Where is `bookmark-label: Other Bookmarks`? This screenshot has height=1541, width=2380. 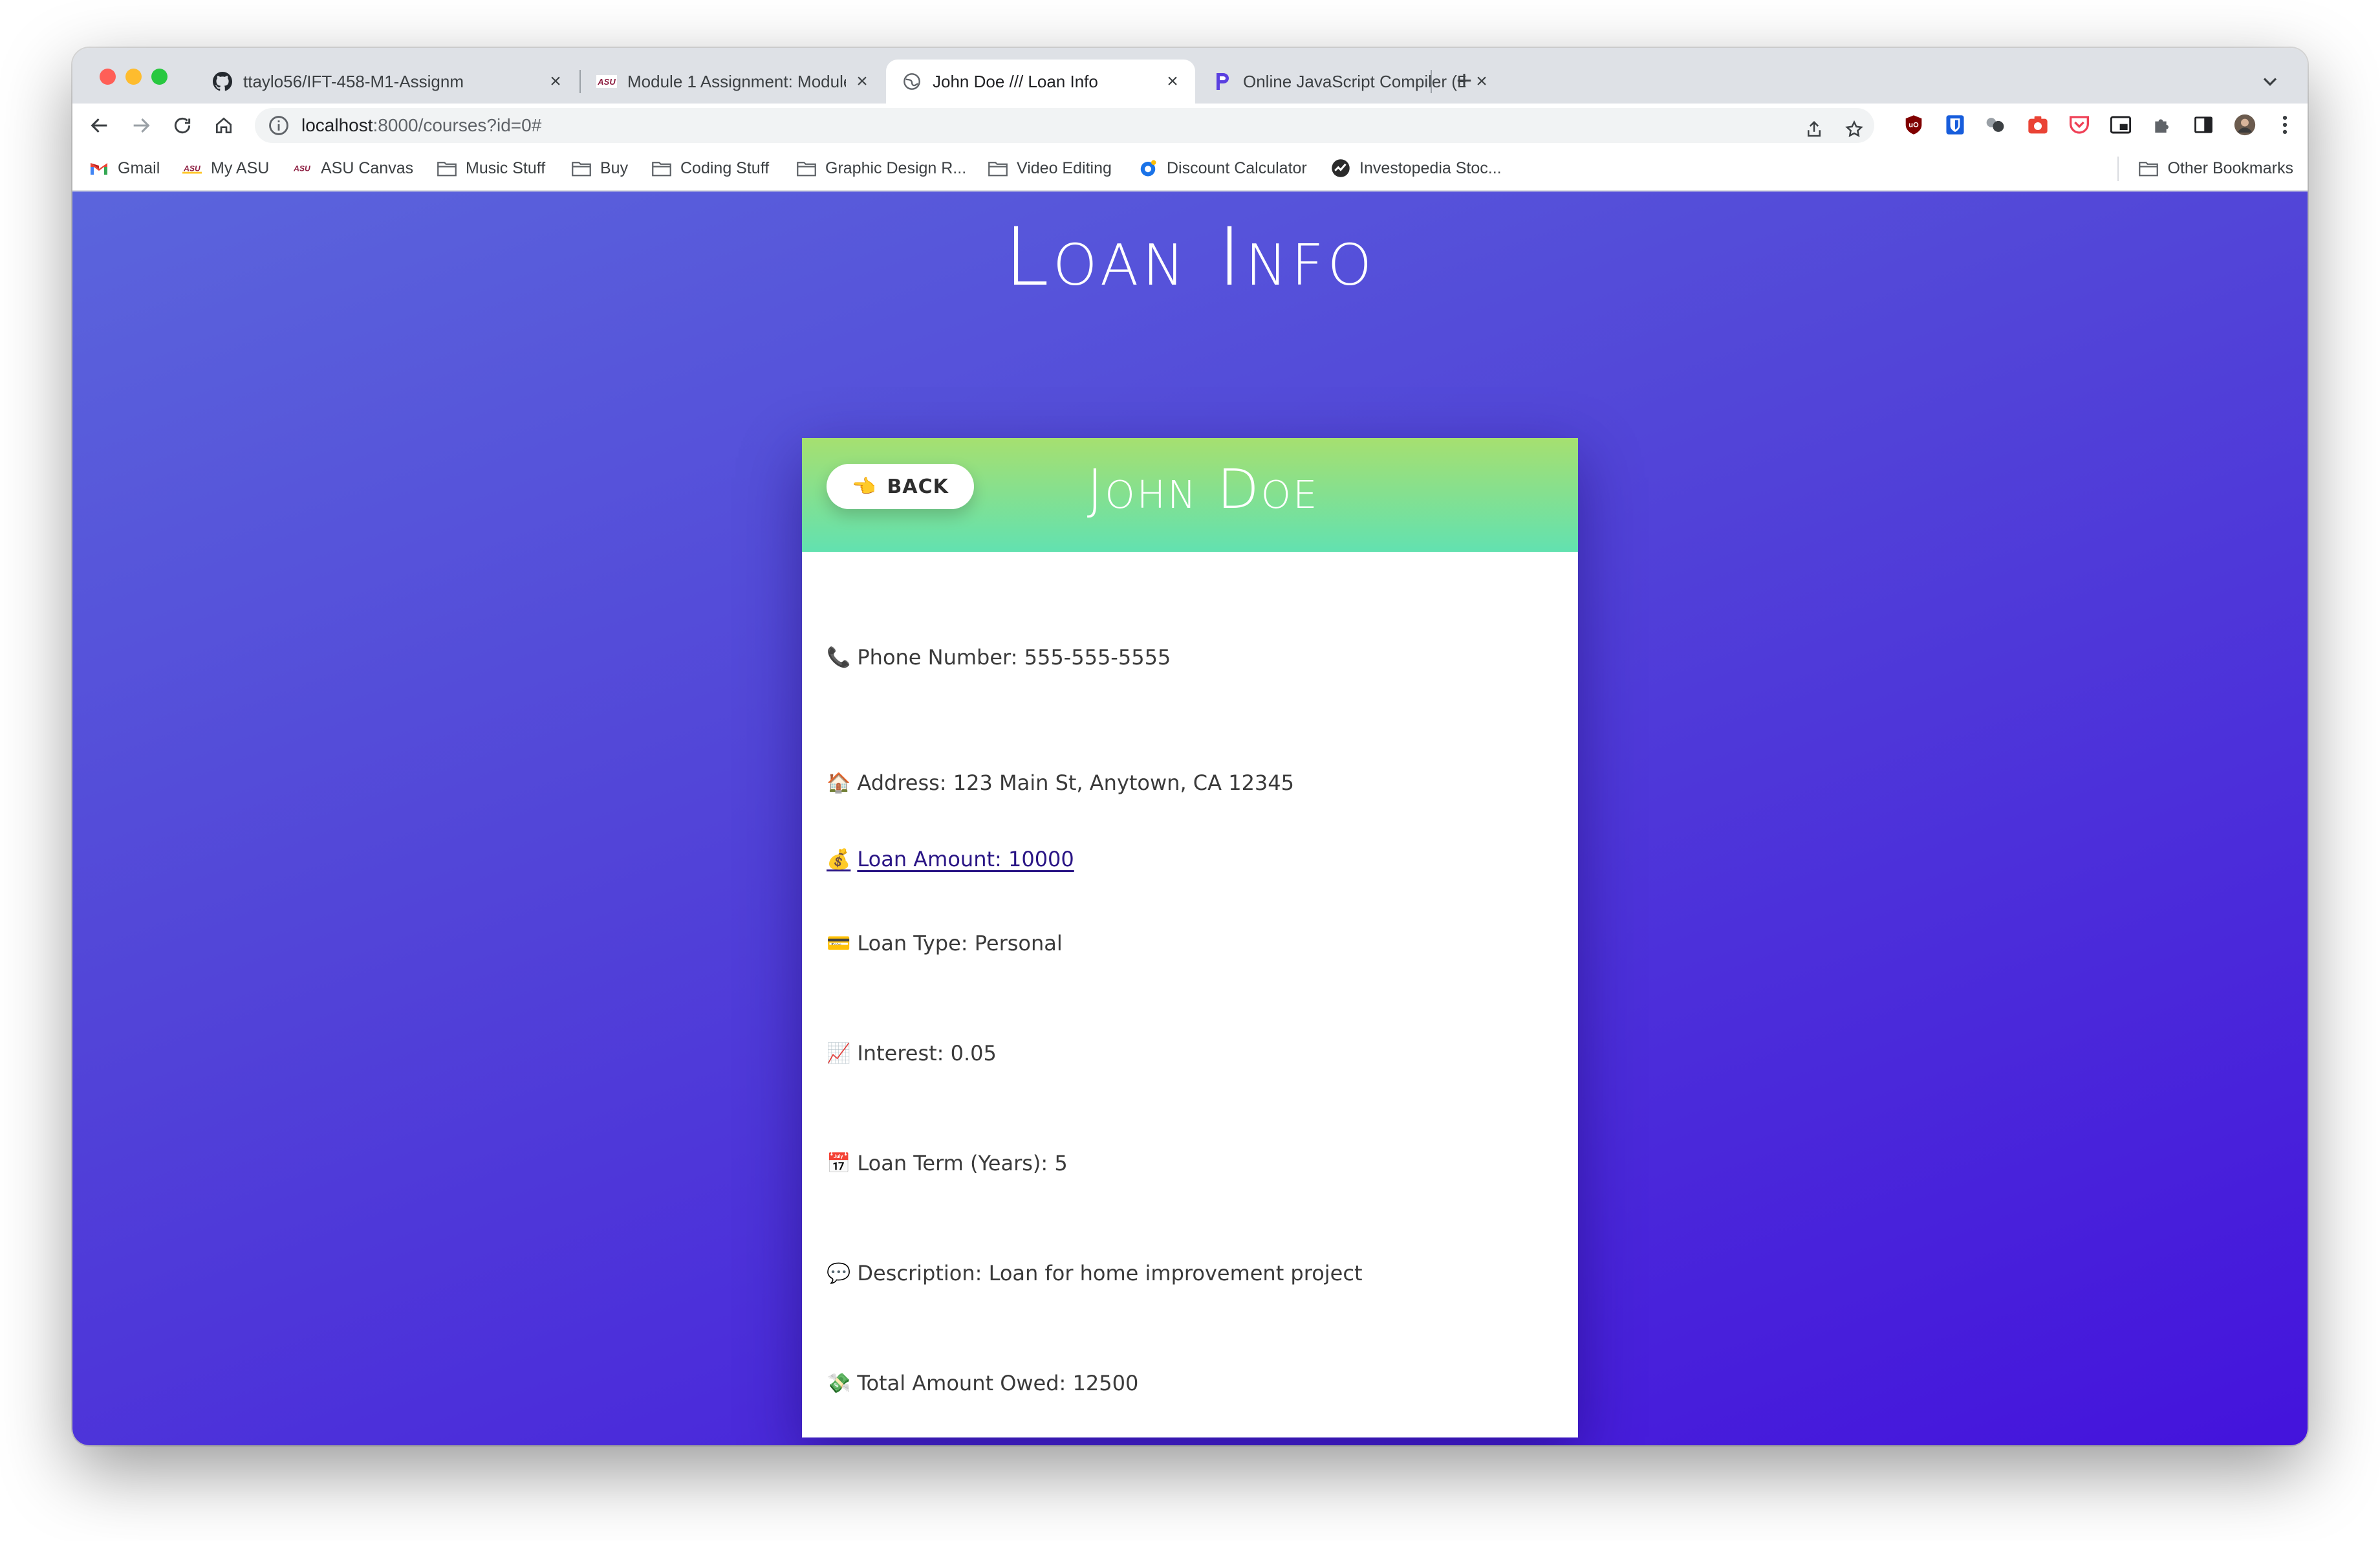
bookmark-label: Other Bookmarks is located at coordinates (2230, 167).